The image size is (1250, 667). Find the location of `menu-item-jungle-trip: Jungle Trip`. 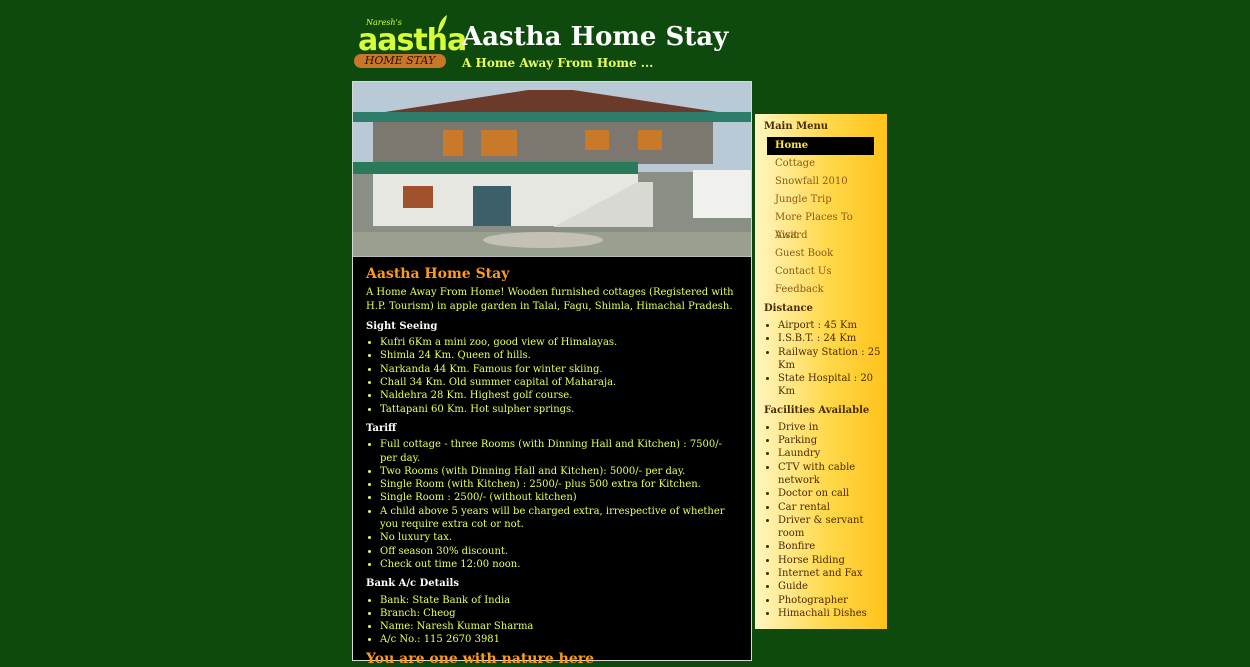

menu-item-jungle-trip: Jungle Trip is located at coordinates (820, 200).